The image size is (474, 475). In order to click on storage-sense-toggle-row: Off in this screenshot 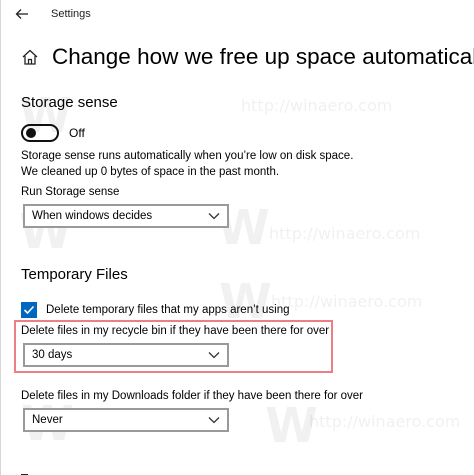, I will do `click(53, 133)`.